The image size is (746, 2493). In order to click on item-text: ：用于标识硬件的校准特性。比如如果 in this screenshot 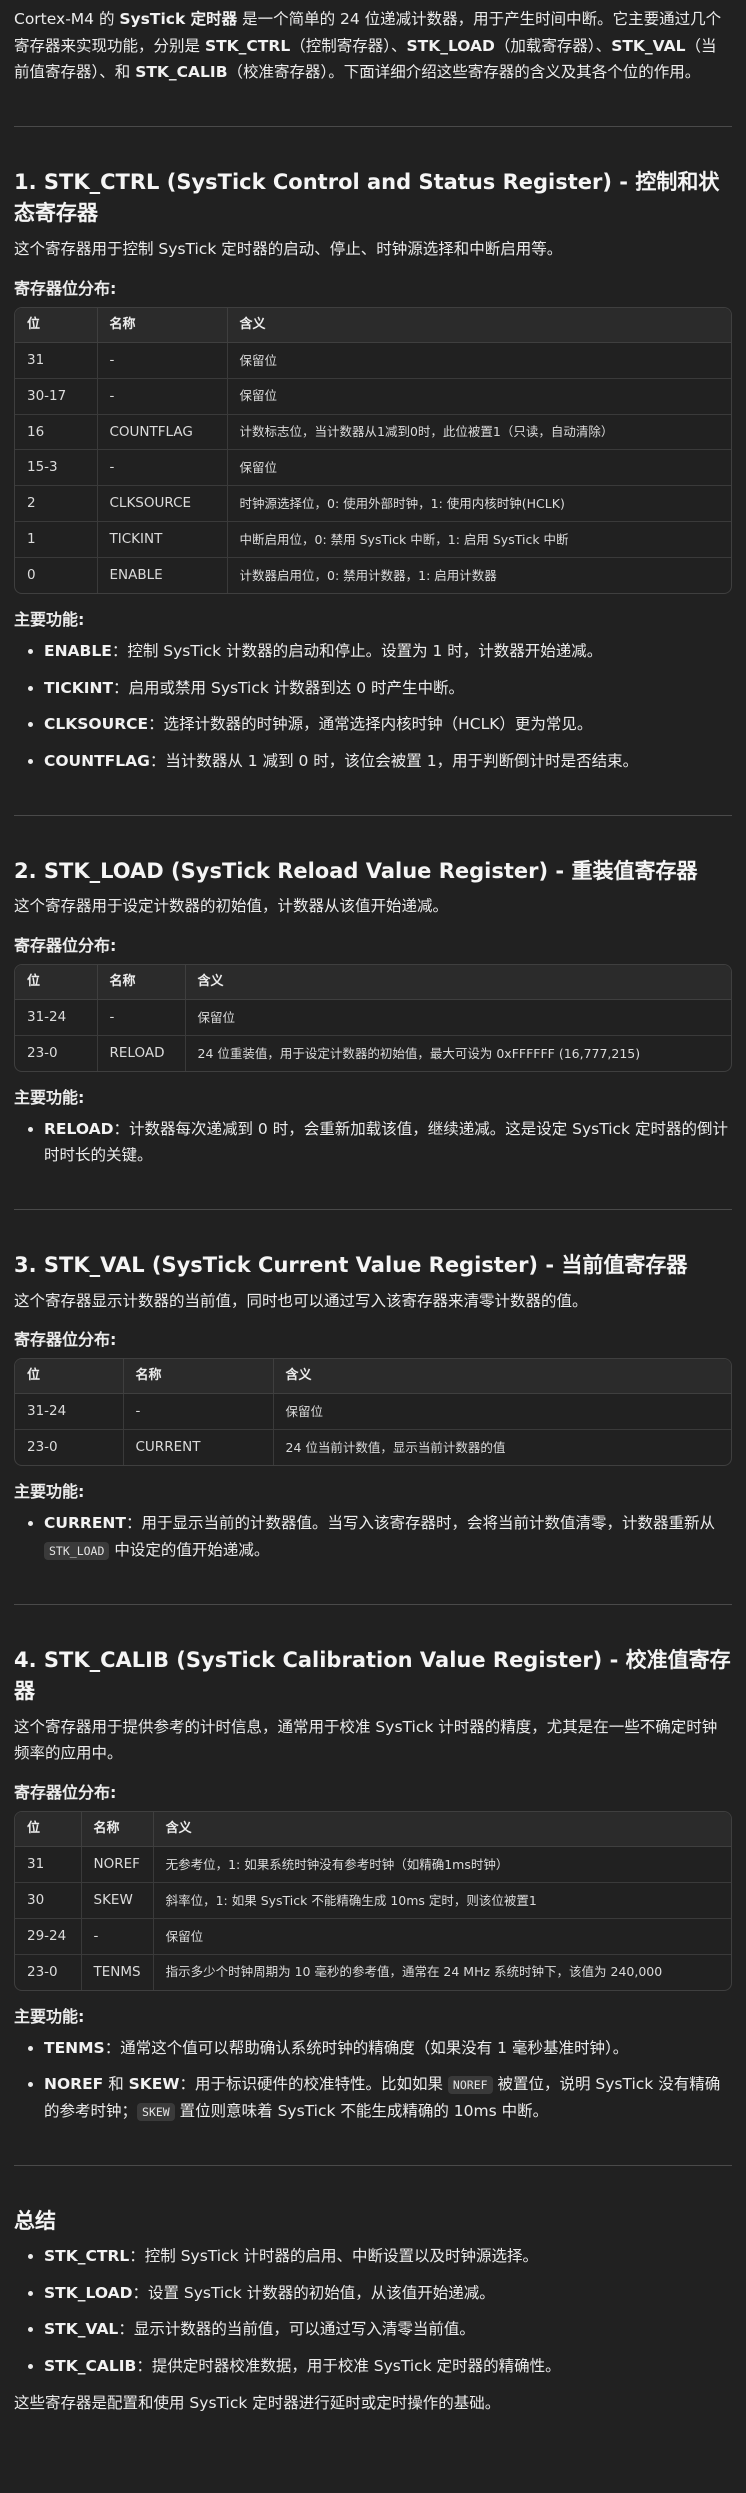, I will do `click(313, 2084)`.